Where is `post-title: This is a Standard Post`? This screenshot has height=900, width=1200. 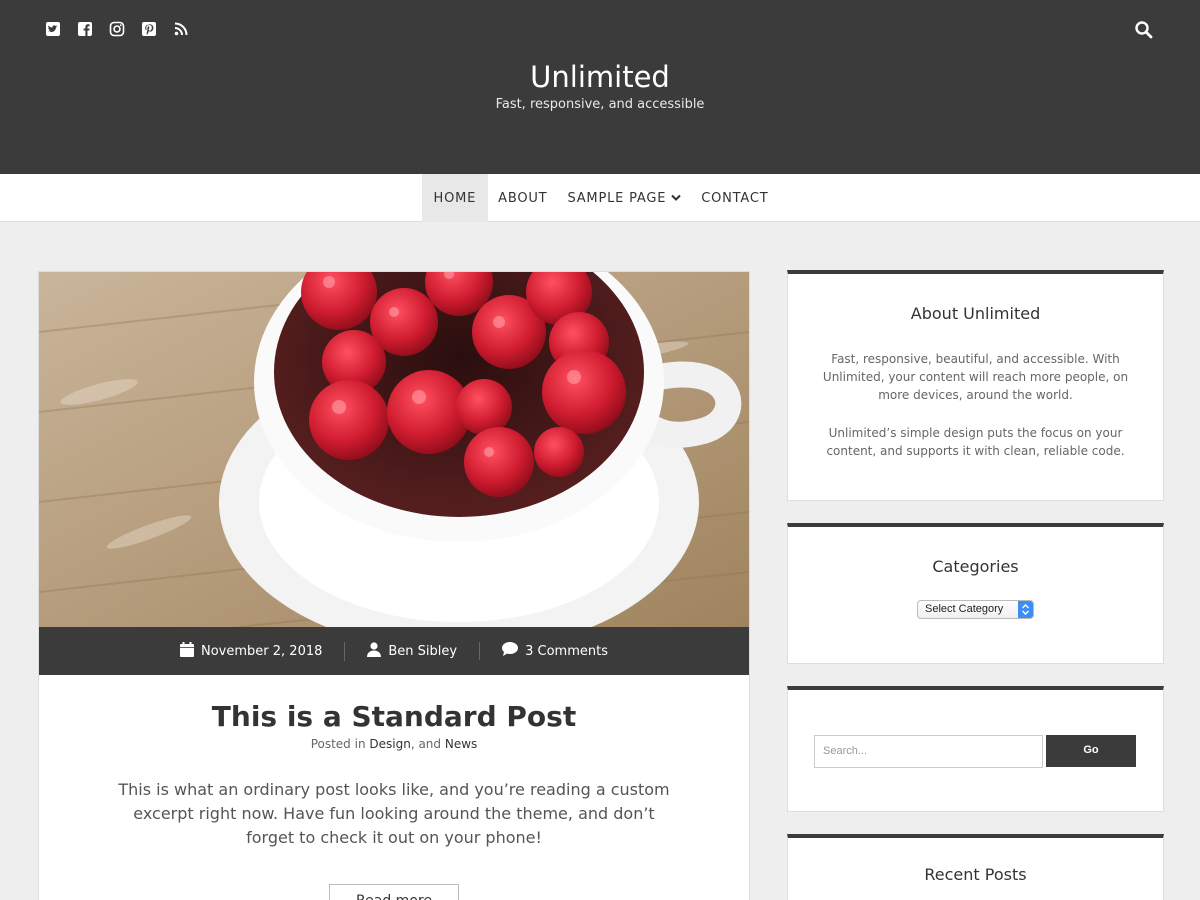
post-title: This is a Standard Post is located at coordinates (394, 716).